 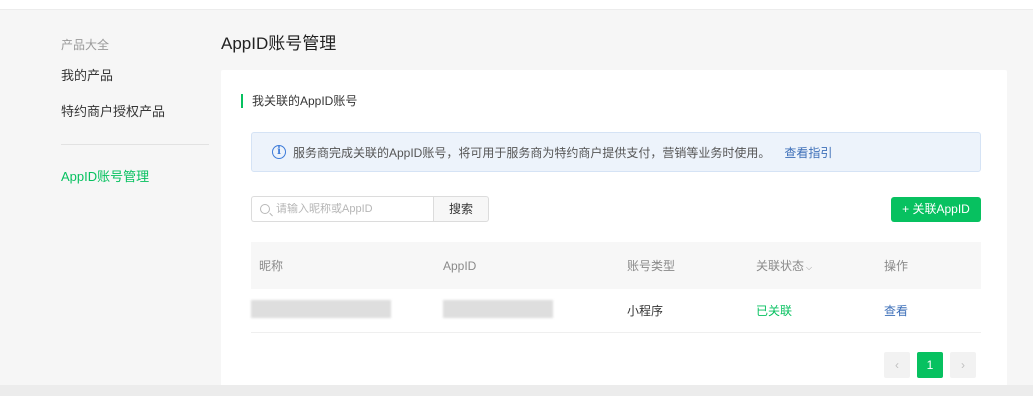 I want to click on cell-nickname, so click(x=347, y=310).